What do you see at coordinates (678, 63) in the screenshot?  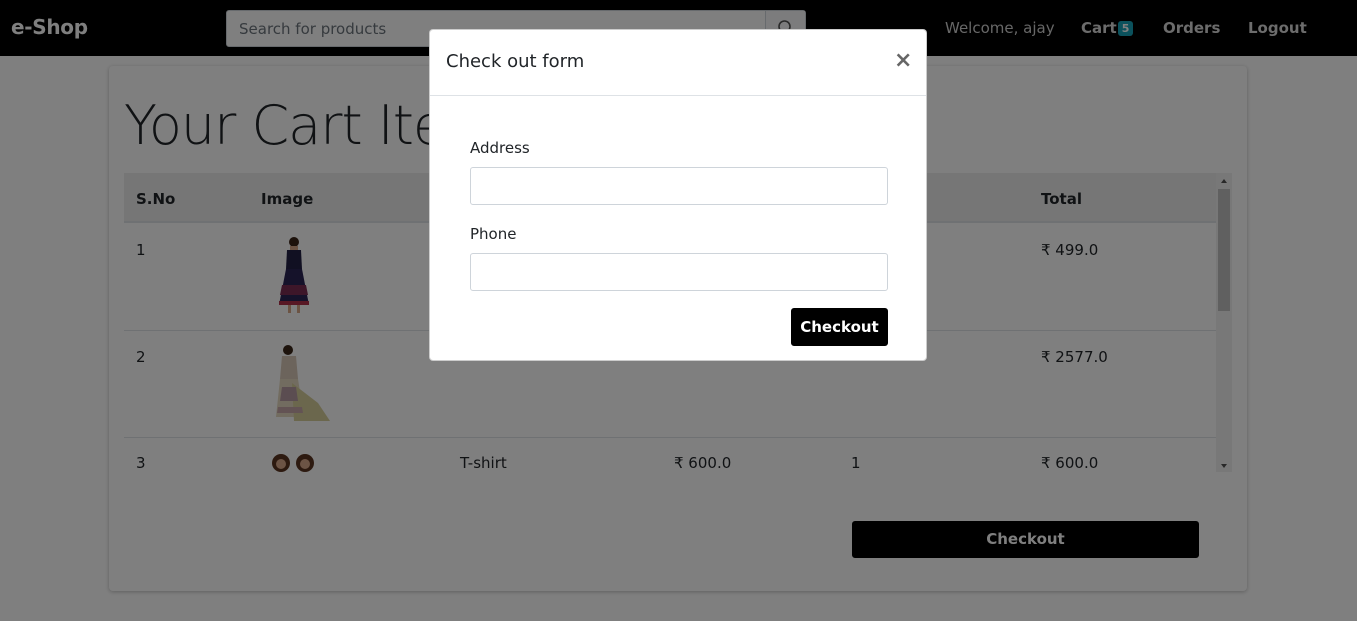 I see `modal-header: Check out form ×` at bounding box center [678, 63].